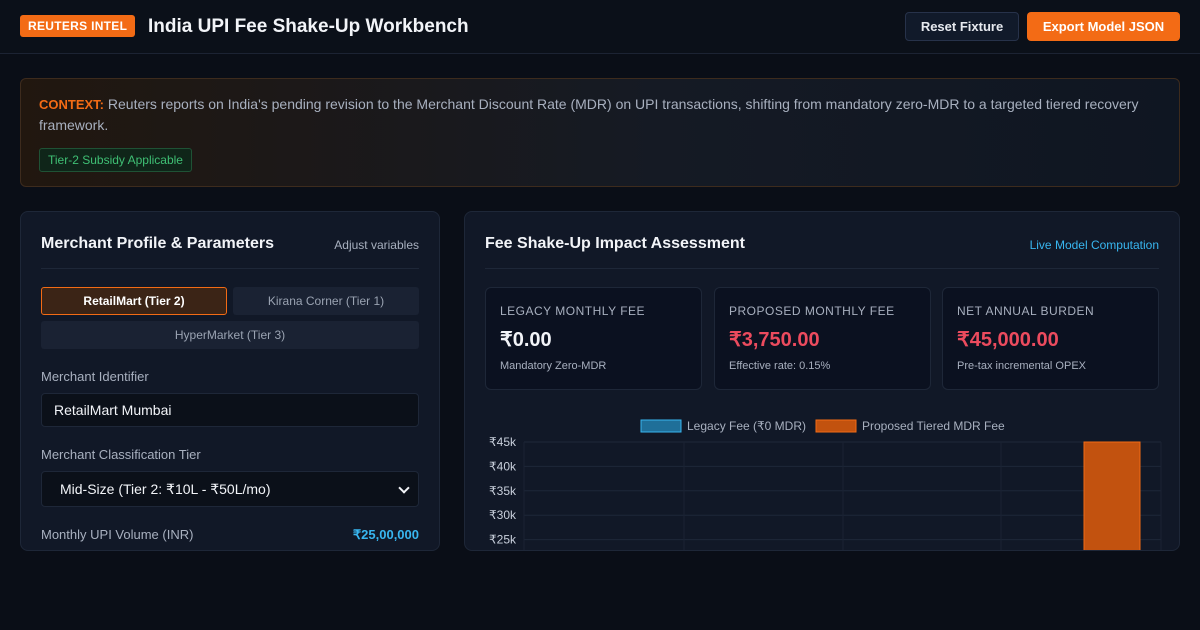 The width and height of the screenshot is (1200, 630). I want to click on merchant-panel-divider, so click(230, 268).